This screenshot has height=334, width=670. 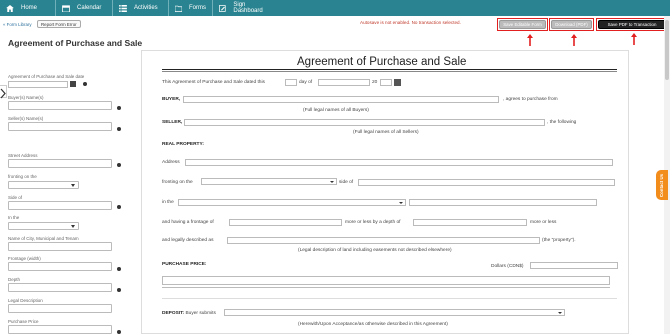 I want to click on buyer-submits-text: Buyer submits, so click(x=200, y=313).